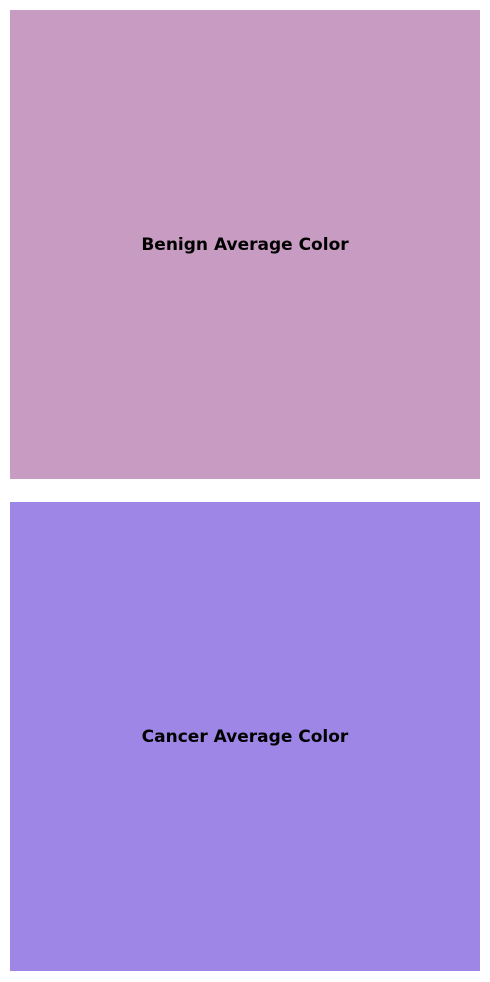 Image resolution: width=490 pixels, height=982 pixels. I want to click on cancer-color-label: Cancer Average Color, so click(245, 736).